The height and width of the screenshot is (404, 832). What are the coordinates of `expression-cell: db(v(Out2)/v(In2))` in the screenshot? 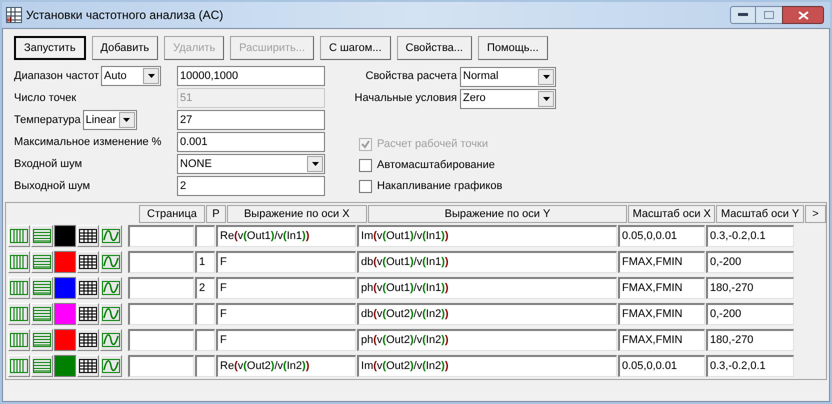 It's located at (487, 314).